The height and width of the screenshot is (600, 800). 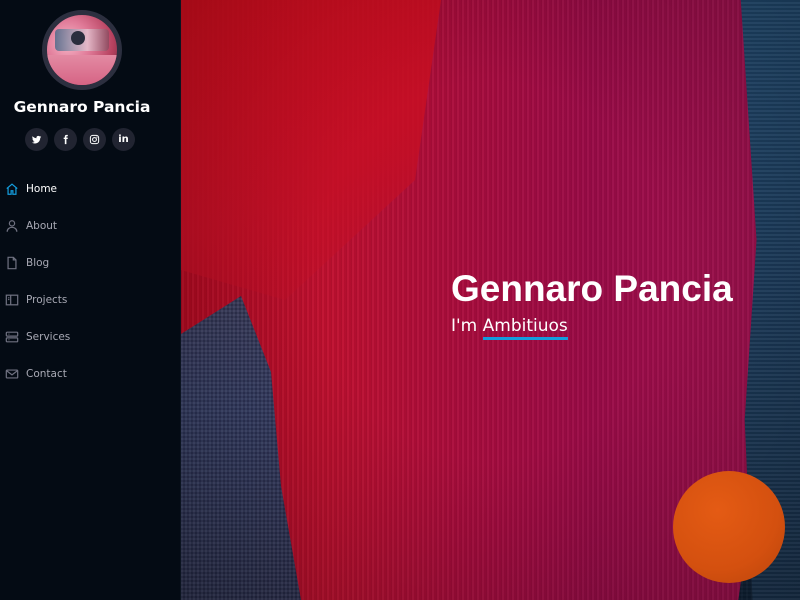 I want to click on envelope-icon, so click(x=12, y=373).